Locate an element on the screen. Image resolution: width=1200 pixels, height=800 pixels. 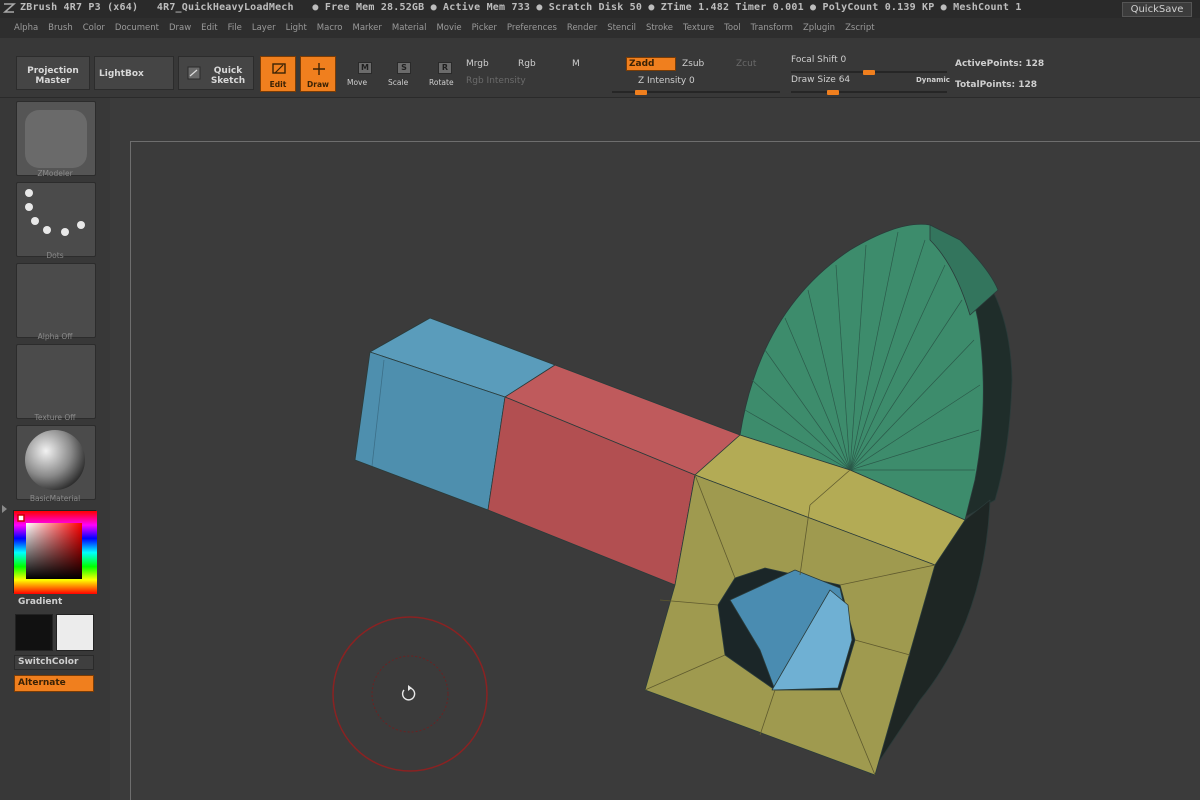
brush-cursor-outer-ring is located at coordinates (410, 694).